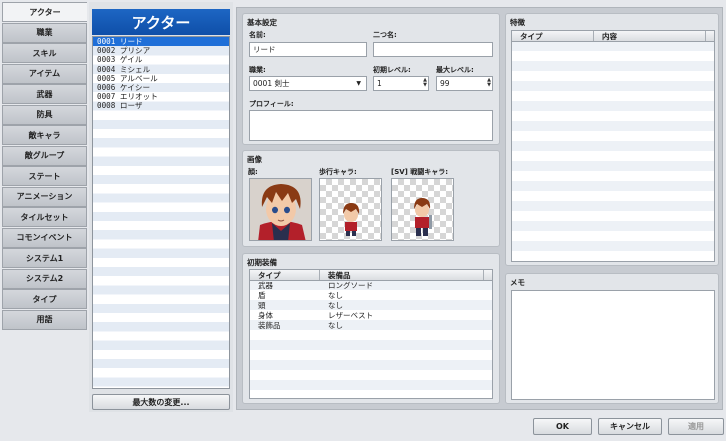  What do you see at coordinates (44, 12) in the screenshot?
I see `tab-0: アクター` at bounding box center [44, 12].